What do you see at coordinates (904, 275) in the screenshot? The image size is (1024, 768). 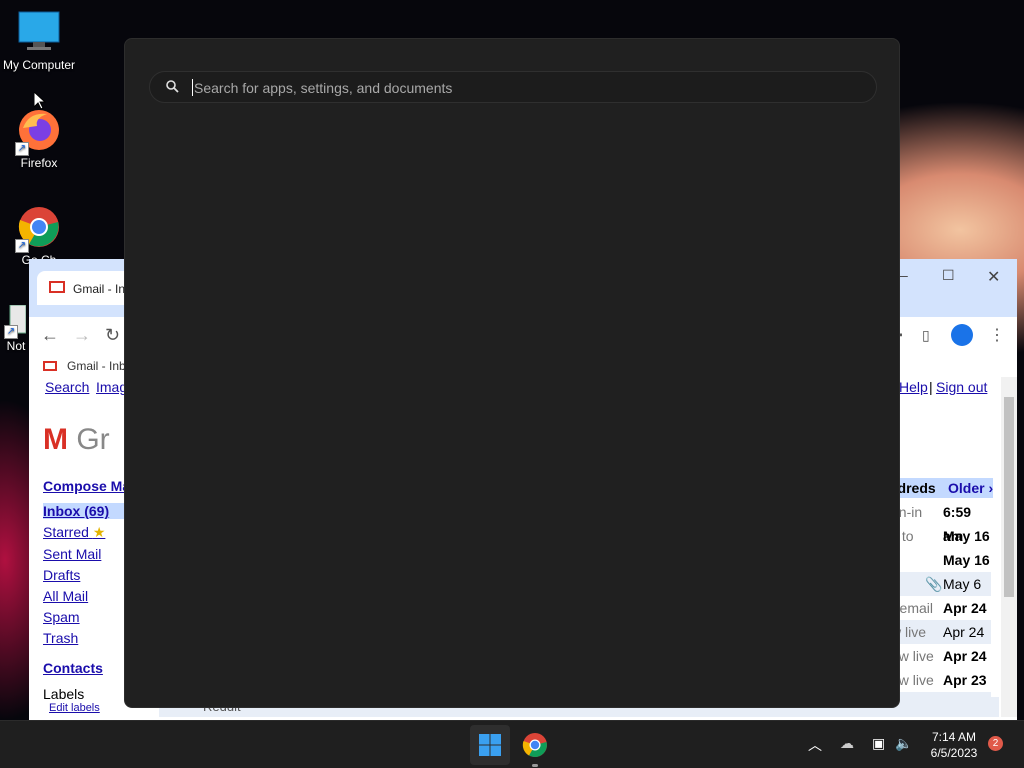 I see `minimize-icon: –` at bounding box center [904, 275].